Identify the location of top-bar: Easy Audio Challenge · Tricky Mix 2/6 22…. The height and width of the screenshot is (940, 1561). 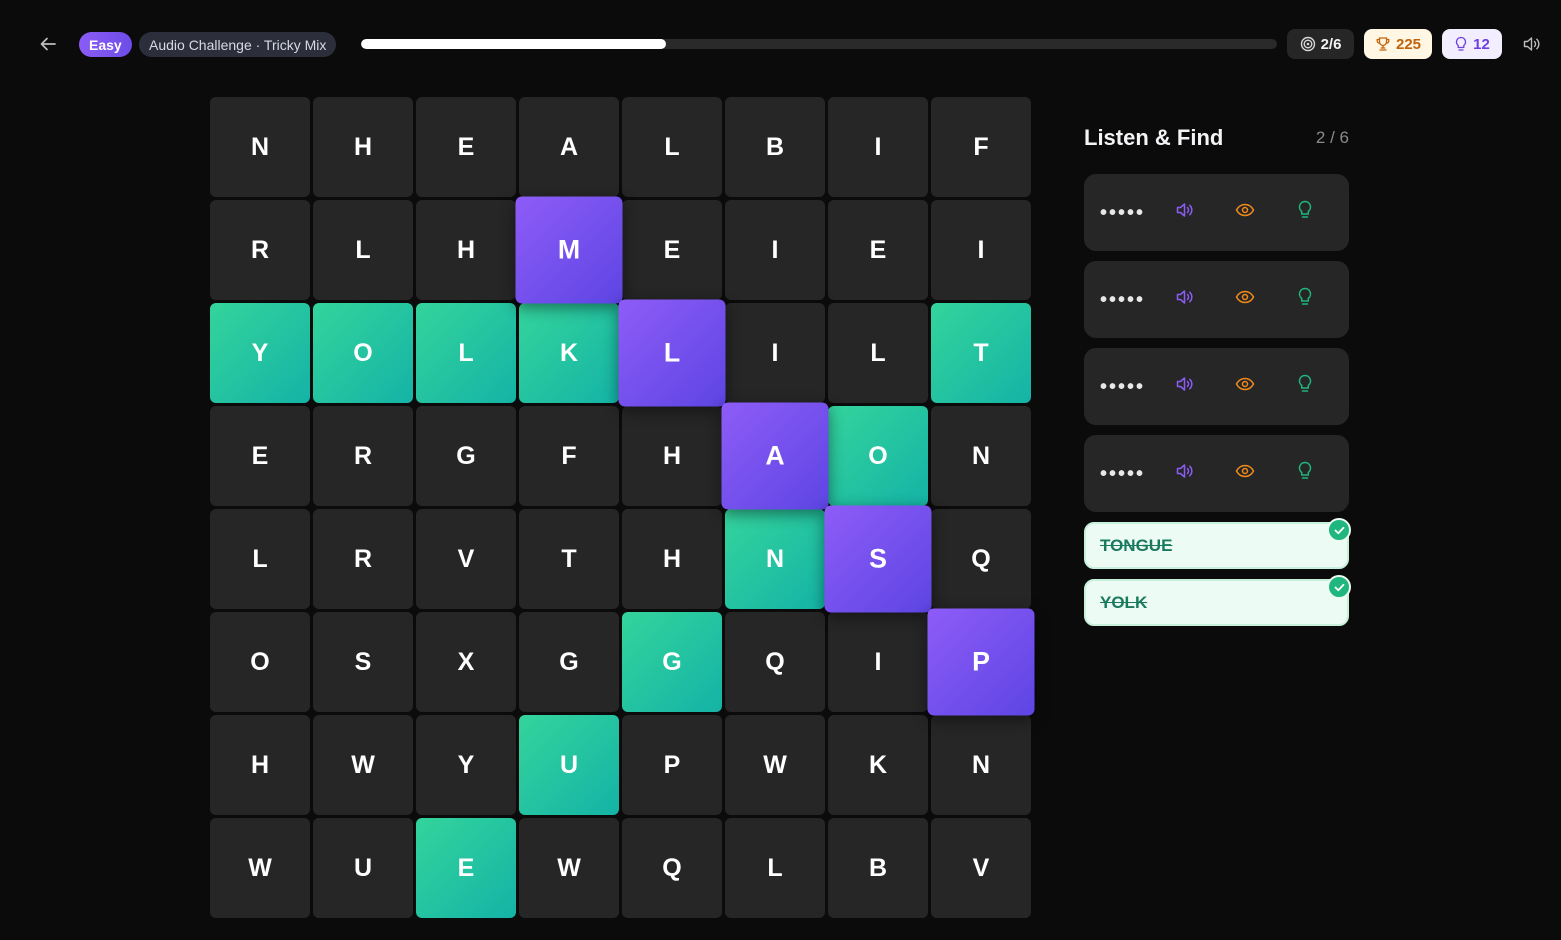
(780, 44).